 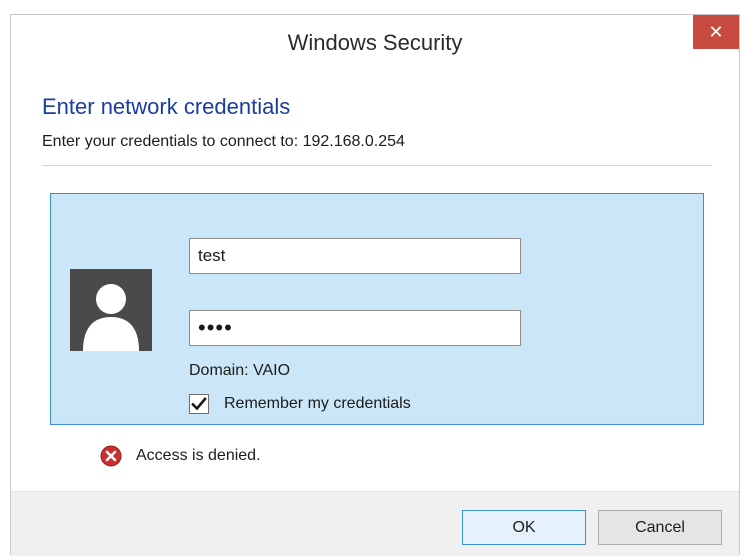 I want to click on user-avatar-icon, so click(x=111, y=310).